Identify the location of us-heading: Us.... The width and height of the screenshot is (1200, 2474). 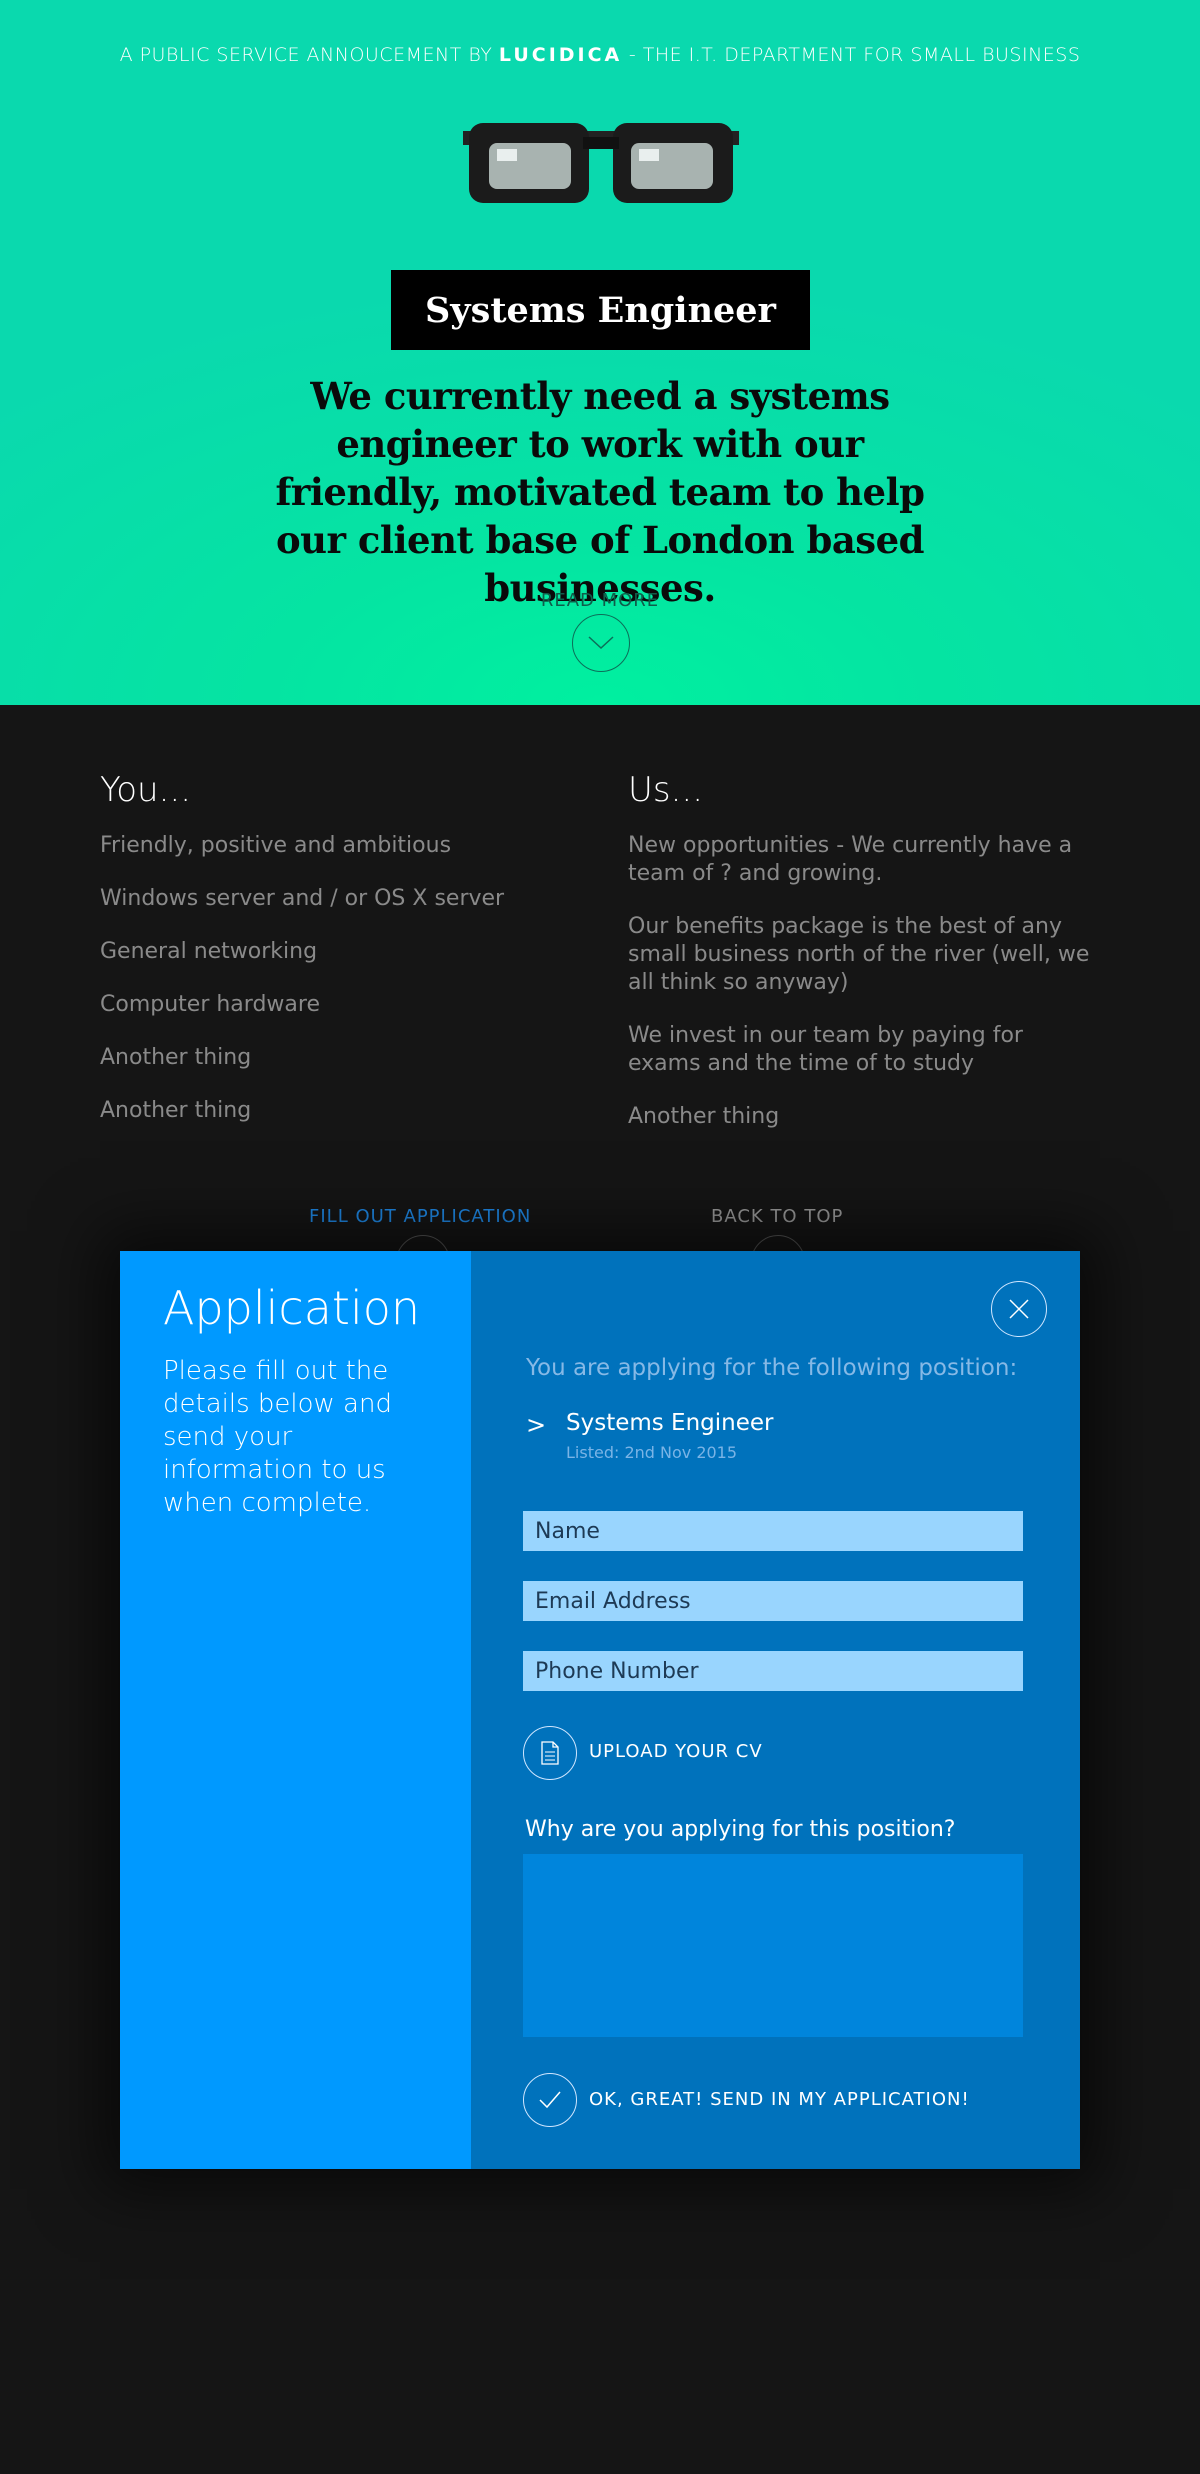
(666, 790).